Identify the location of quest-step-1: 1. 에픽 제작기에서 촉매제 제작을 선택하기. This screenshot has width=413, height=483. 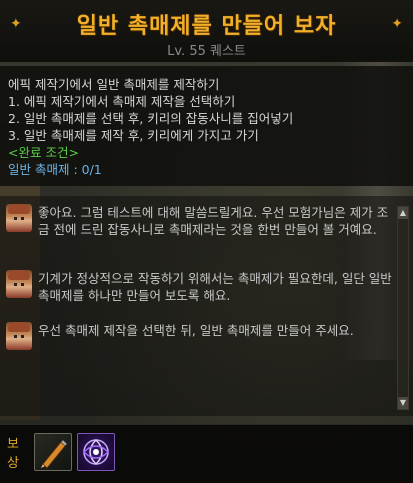
(122, 101).